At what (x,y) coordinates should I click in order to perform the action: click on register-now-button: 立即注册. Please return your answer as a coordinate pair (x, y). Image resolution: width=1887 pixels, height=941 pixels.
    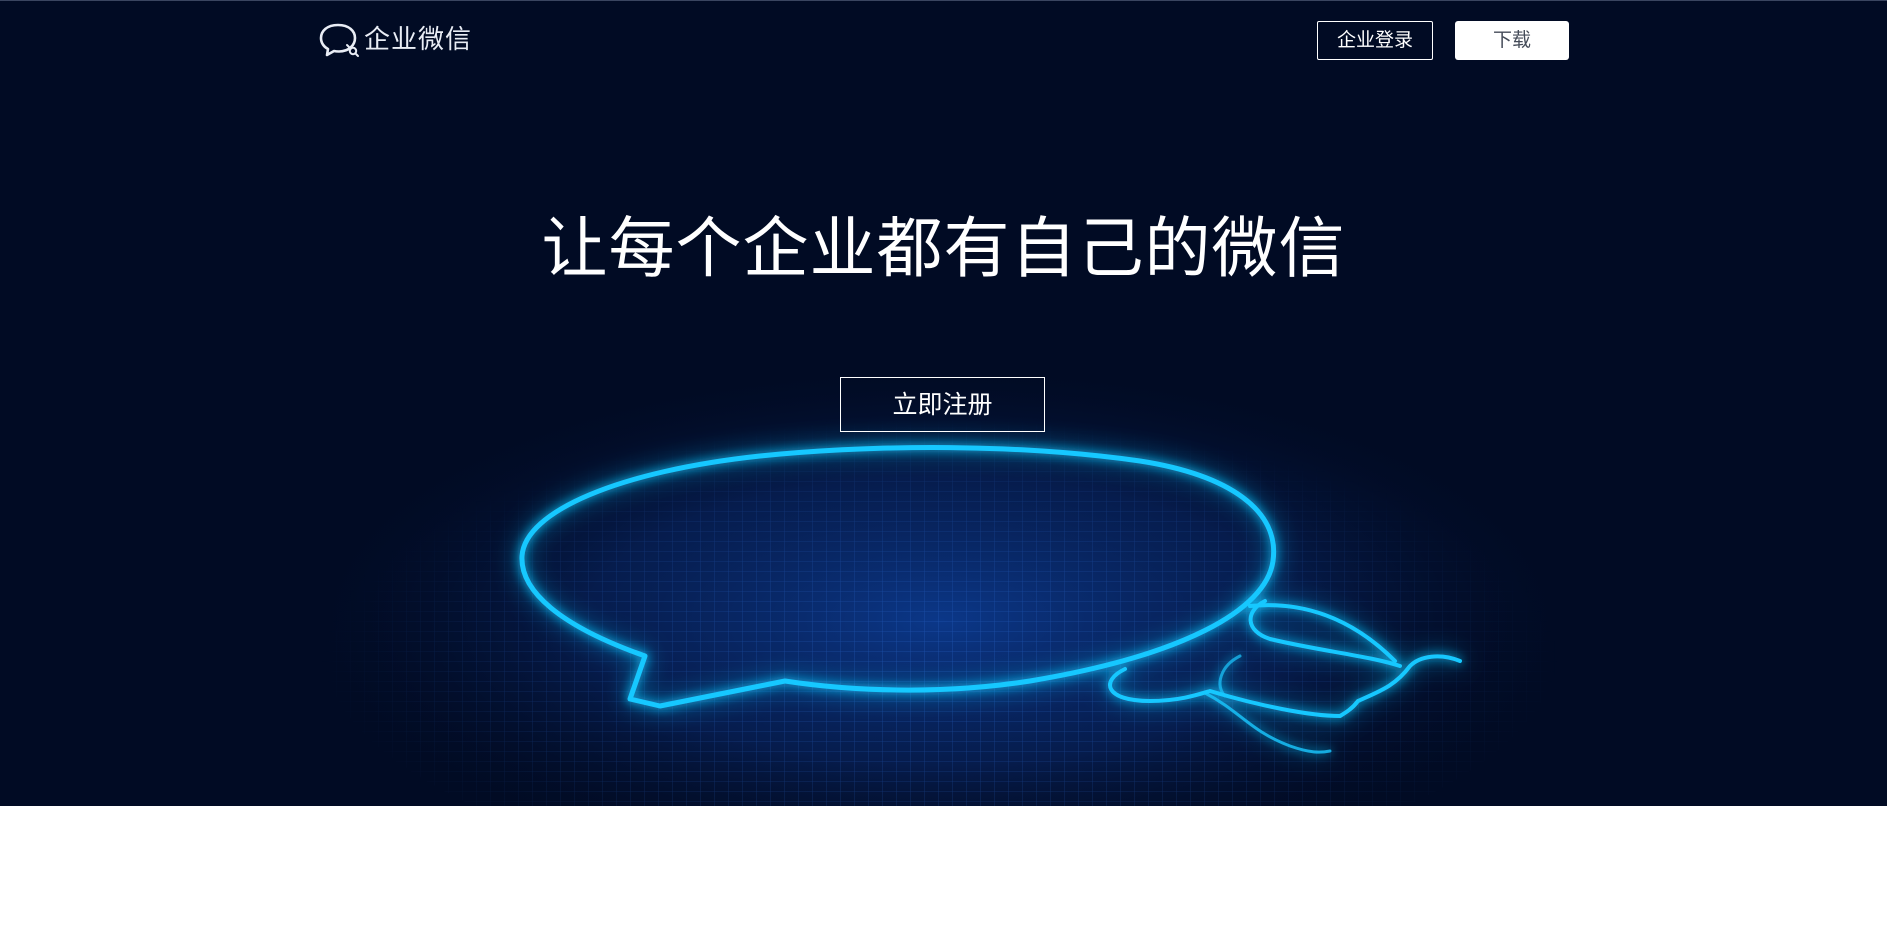
    Looking at the image, I should click on (942, 404).